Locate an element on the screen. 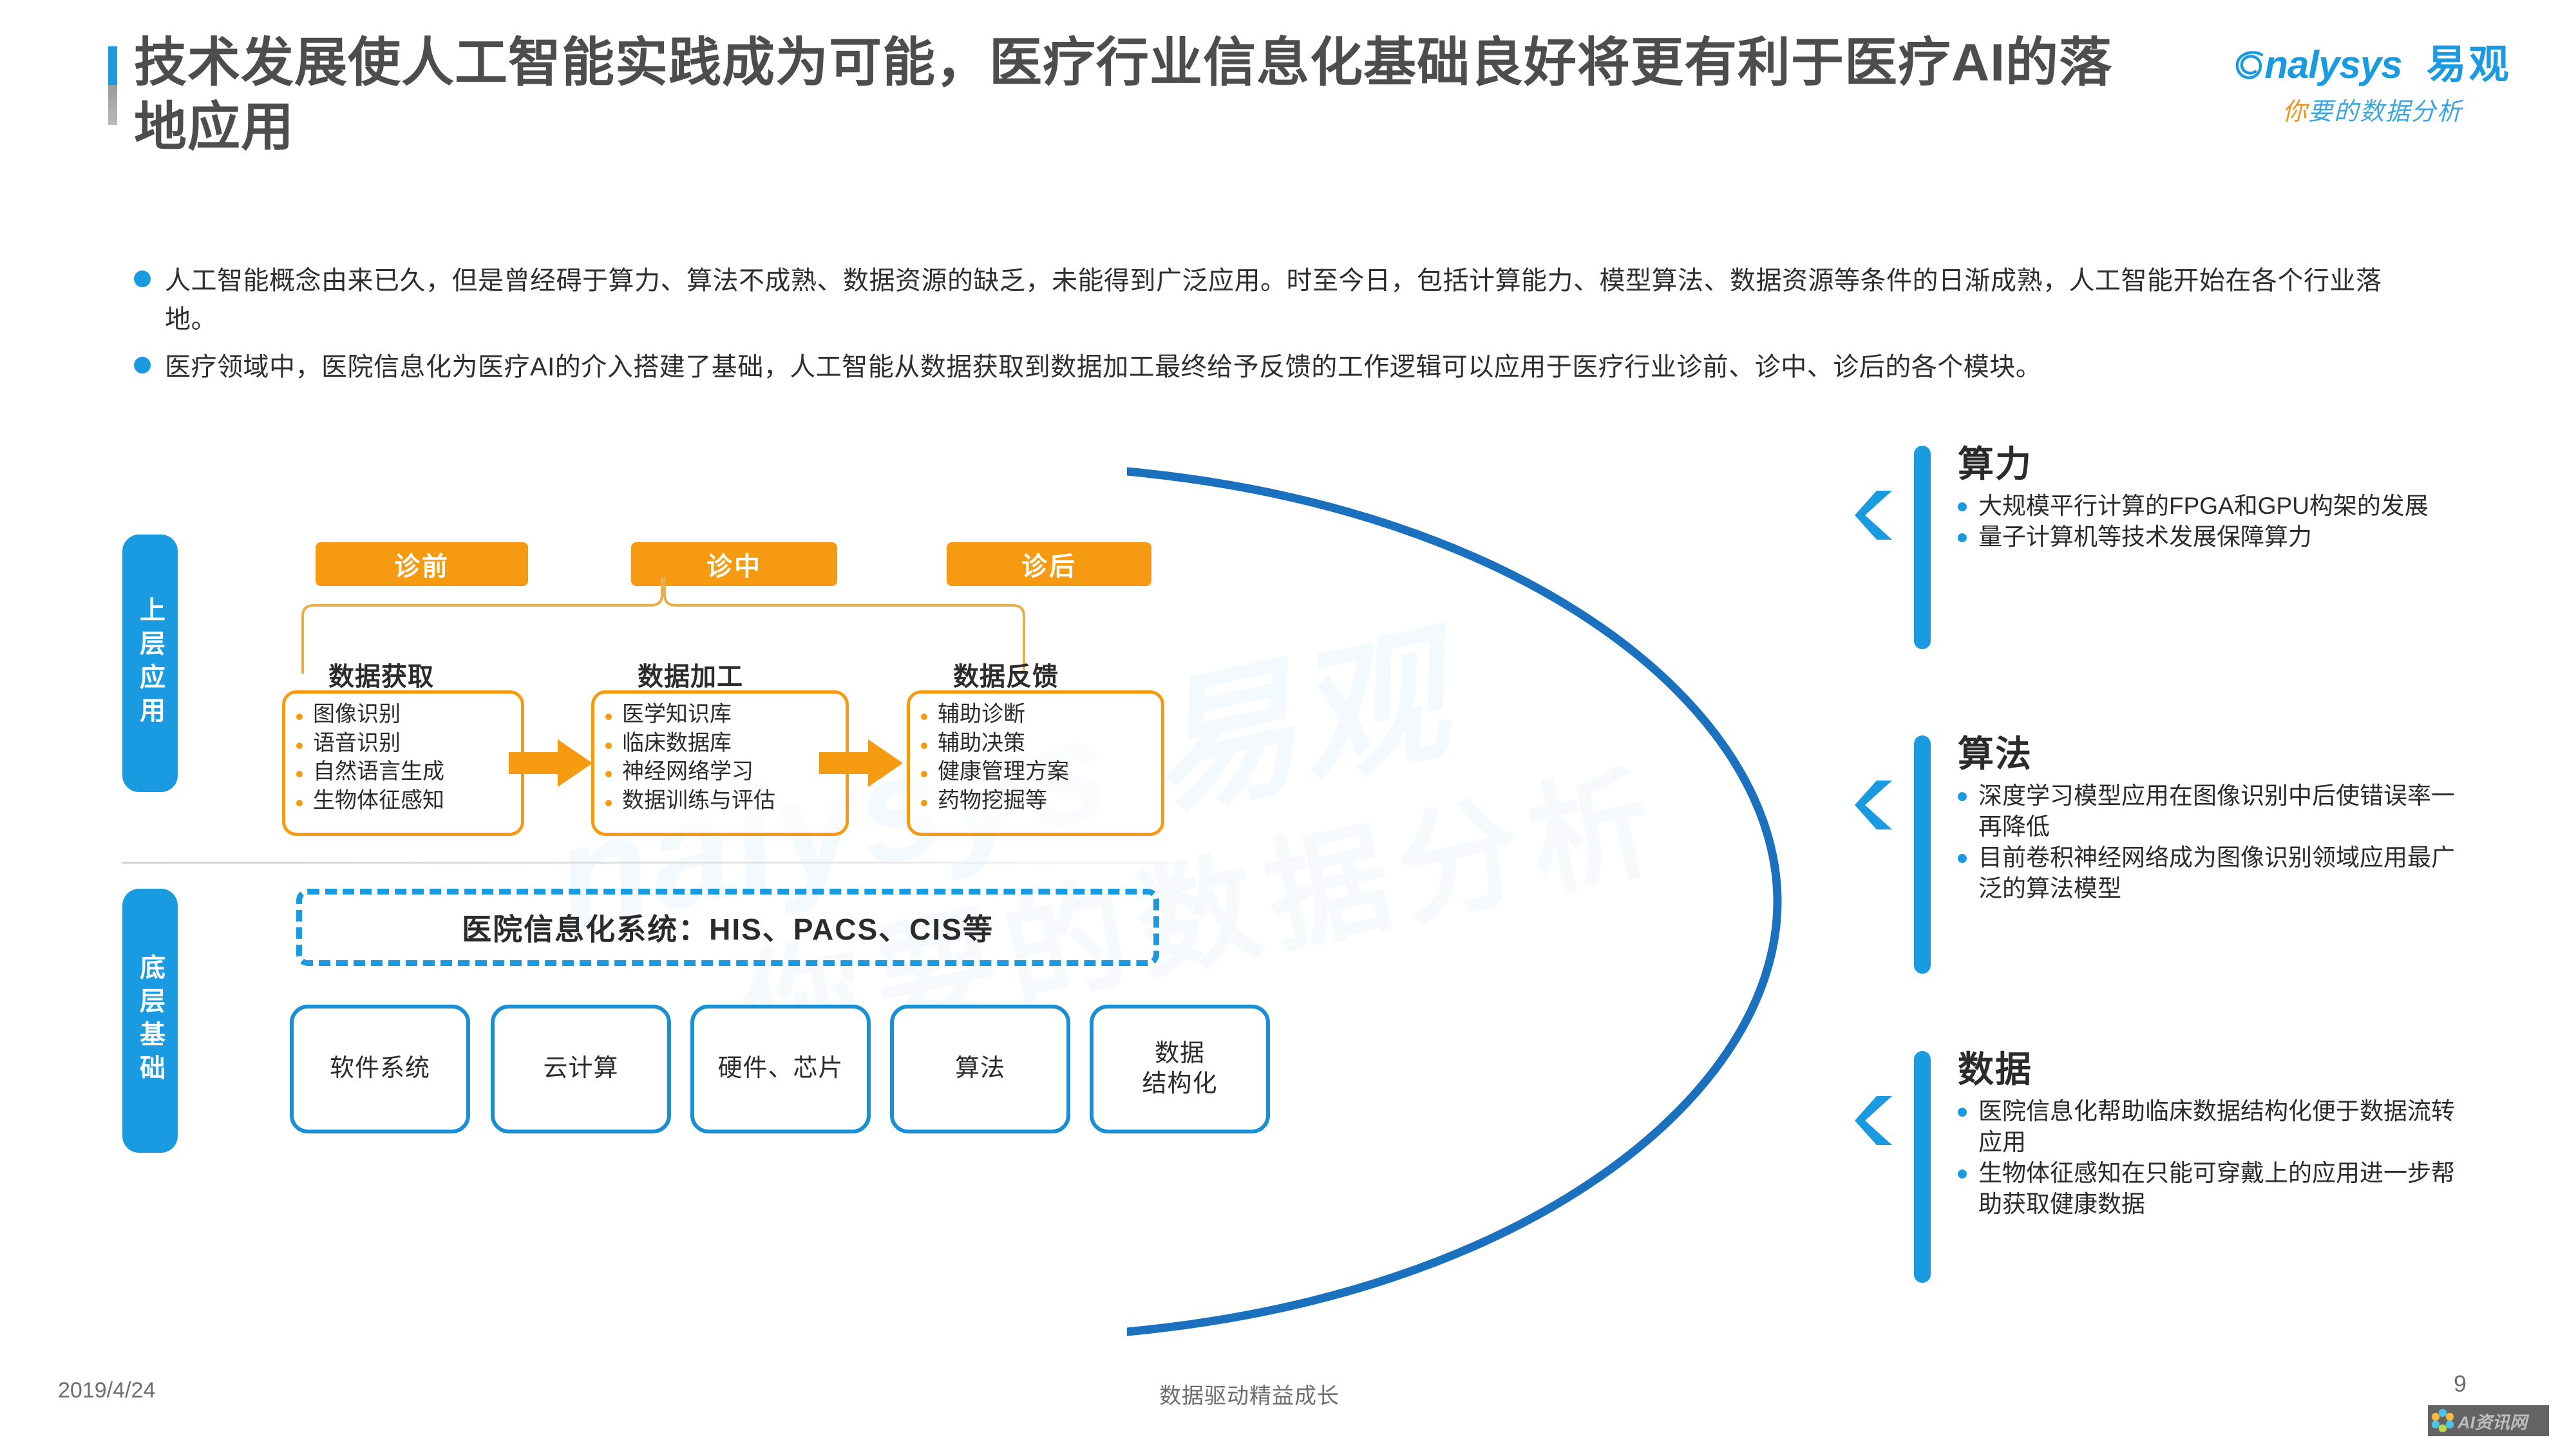 Image resolution: width=2576 pixels, height=1449 pixels. base-card-software-system: 软件系统 is located at coordinates (380, 1069).